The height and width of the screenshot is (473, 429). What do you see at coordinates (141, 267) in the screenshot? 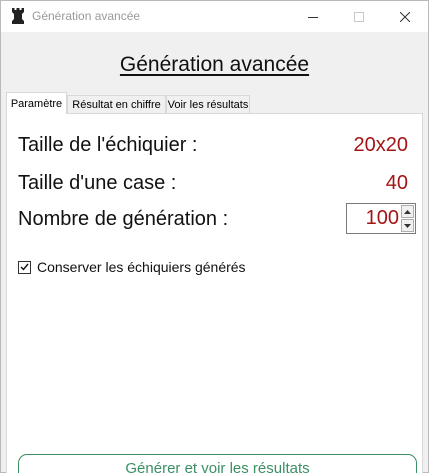
I see `keep-boards-label: Conserver les échiquiers générés` at bounding box center [141, 267].